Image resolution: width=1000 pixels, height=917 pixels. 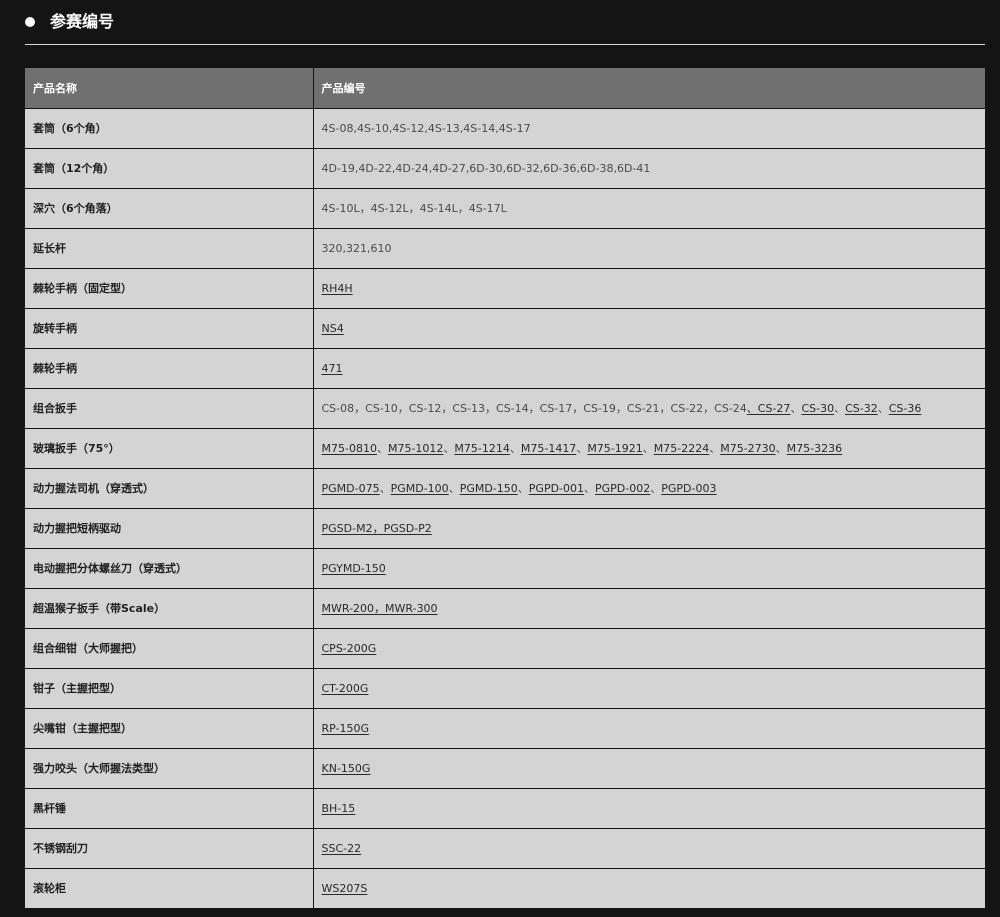 What do you see at coordinates (346, 768) in the screenshot?
I see `product-code-link: KN-150G` at bounding box center [346, 768].